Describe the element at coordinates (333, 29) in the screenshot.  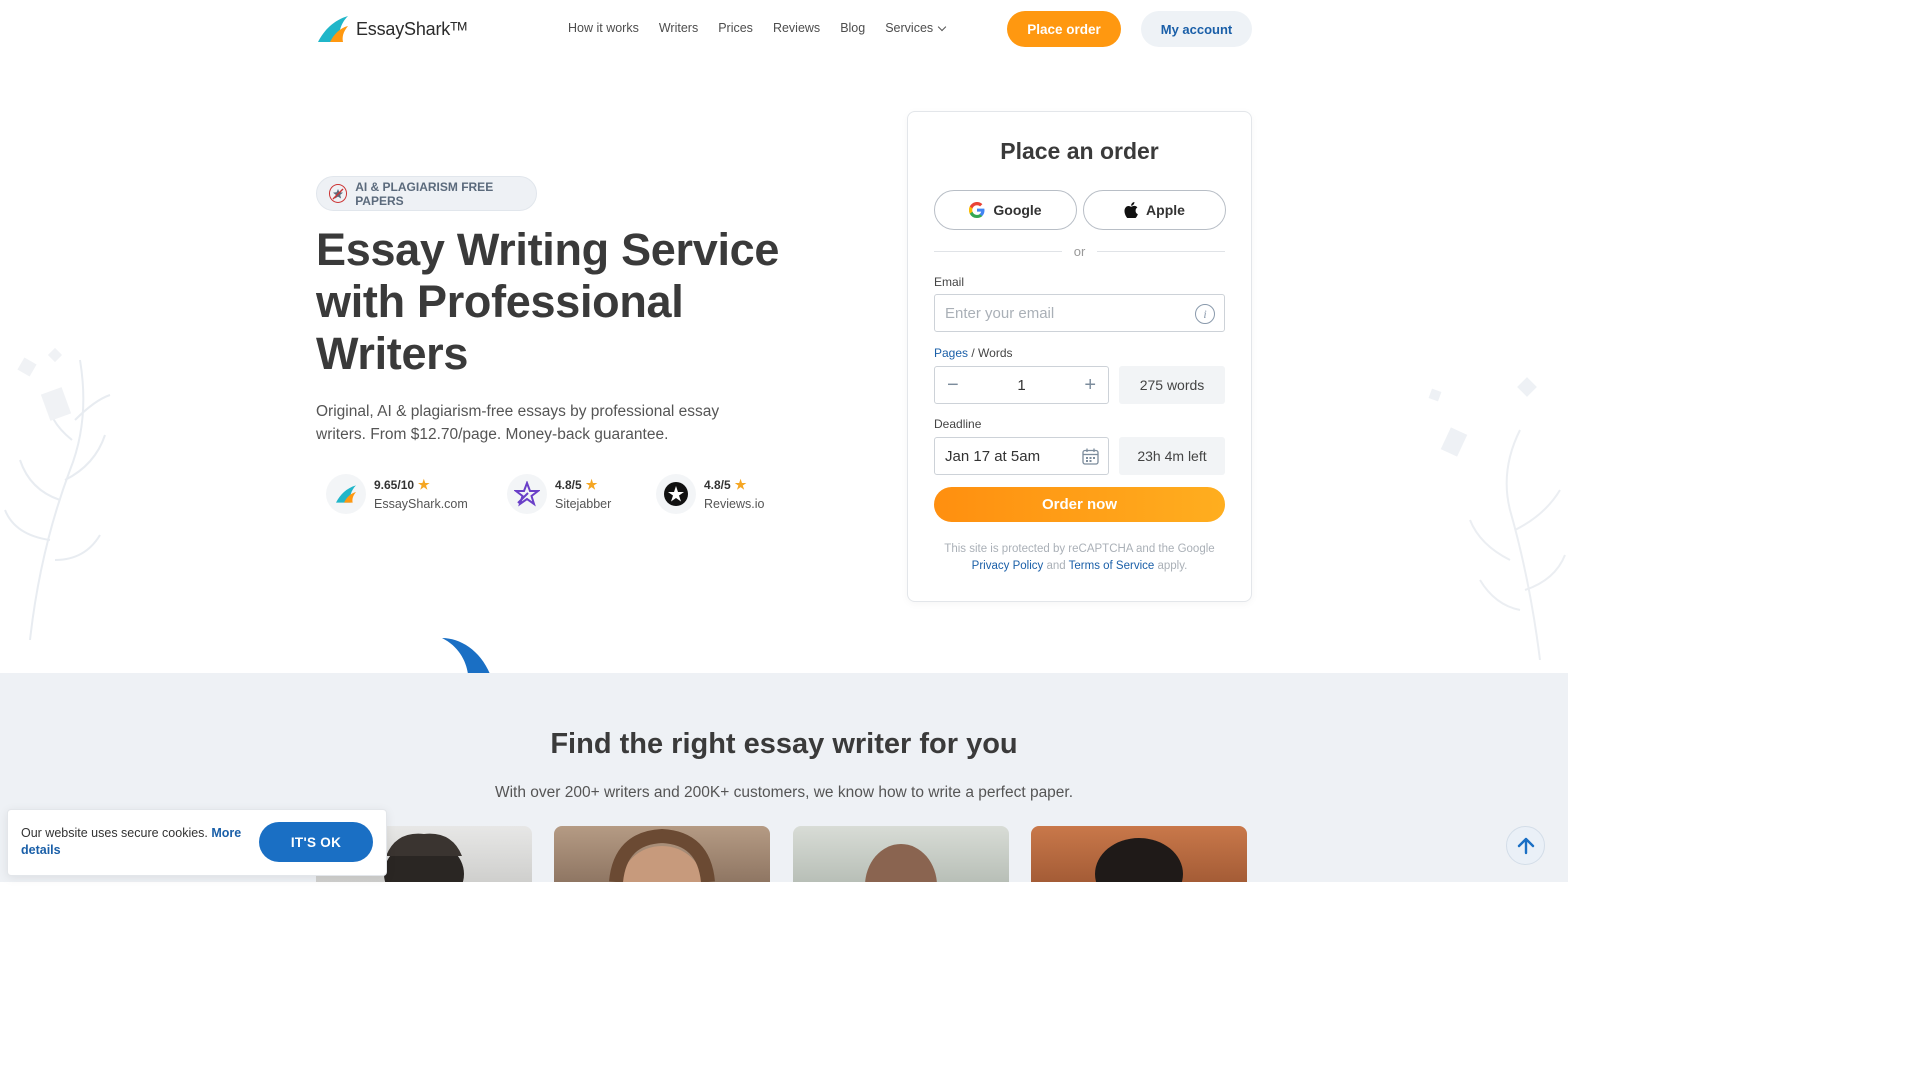
I see `shark-fin-logo-icon` at that location.